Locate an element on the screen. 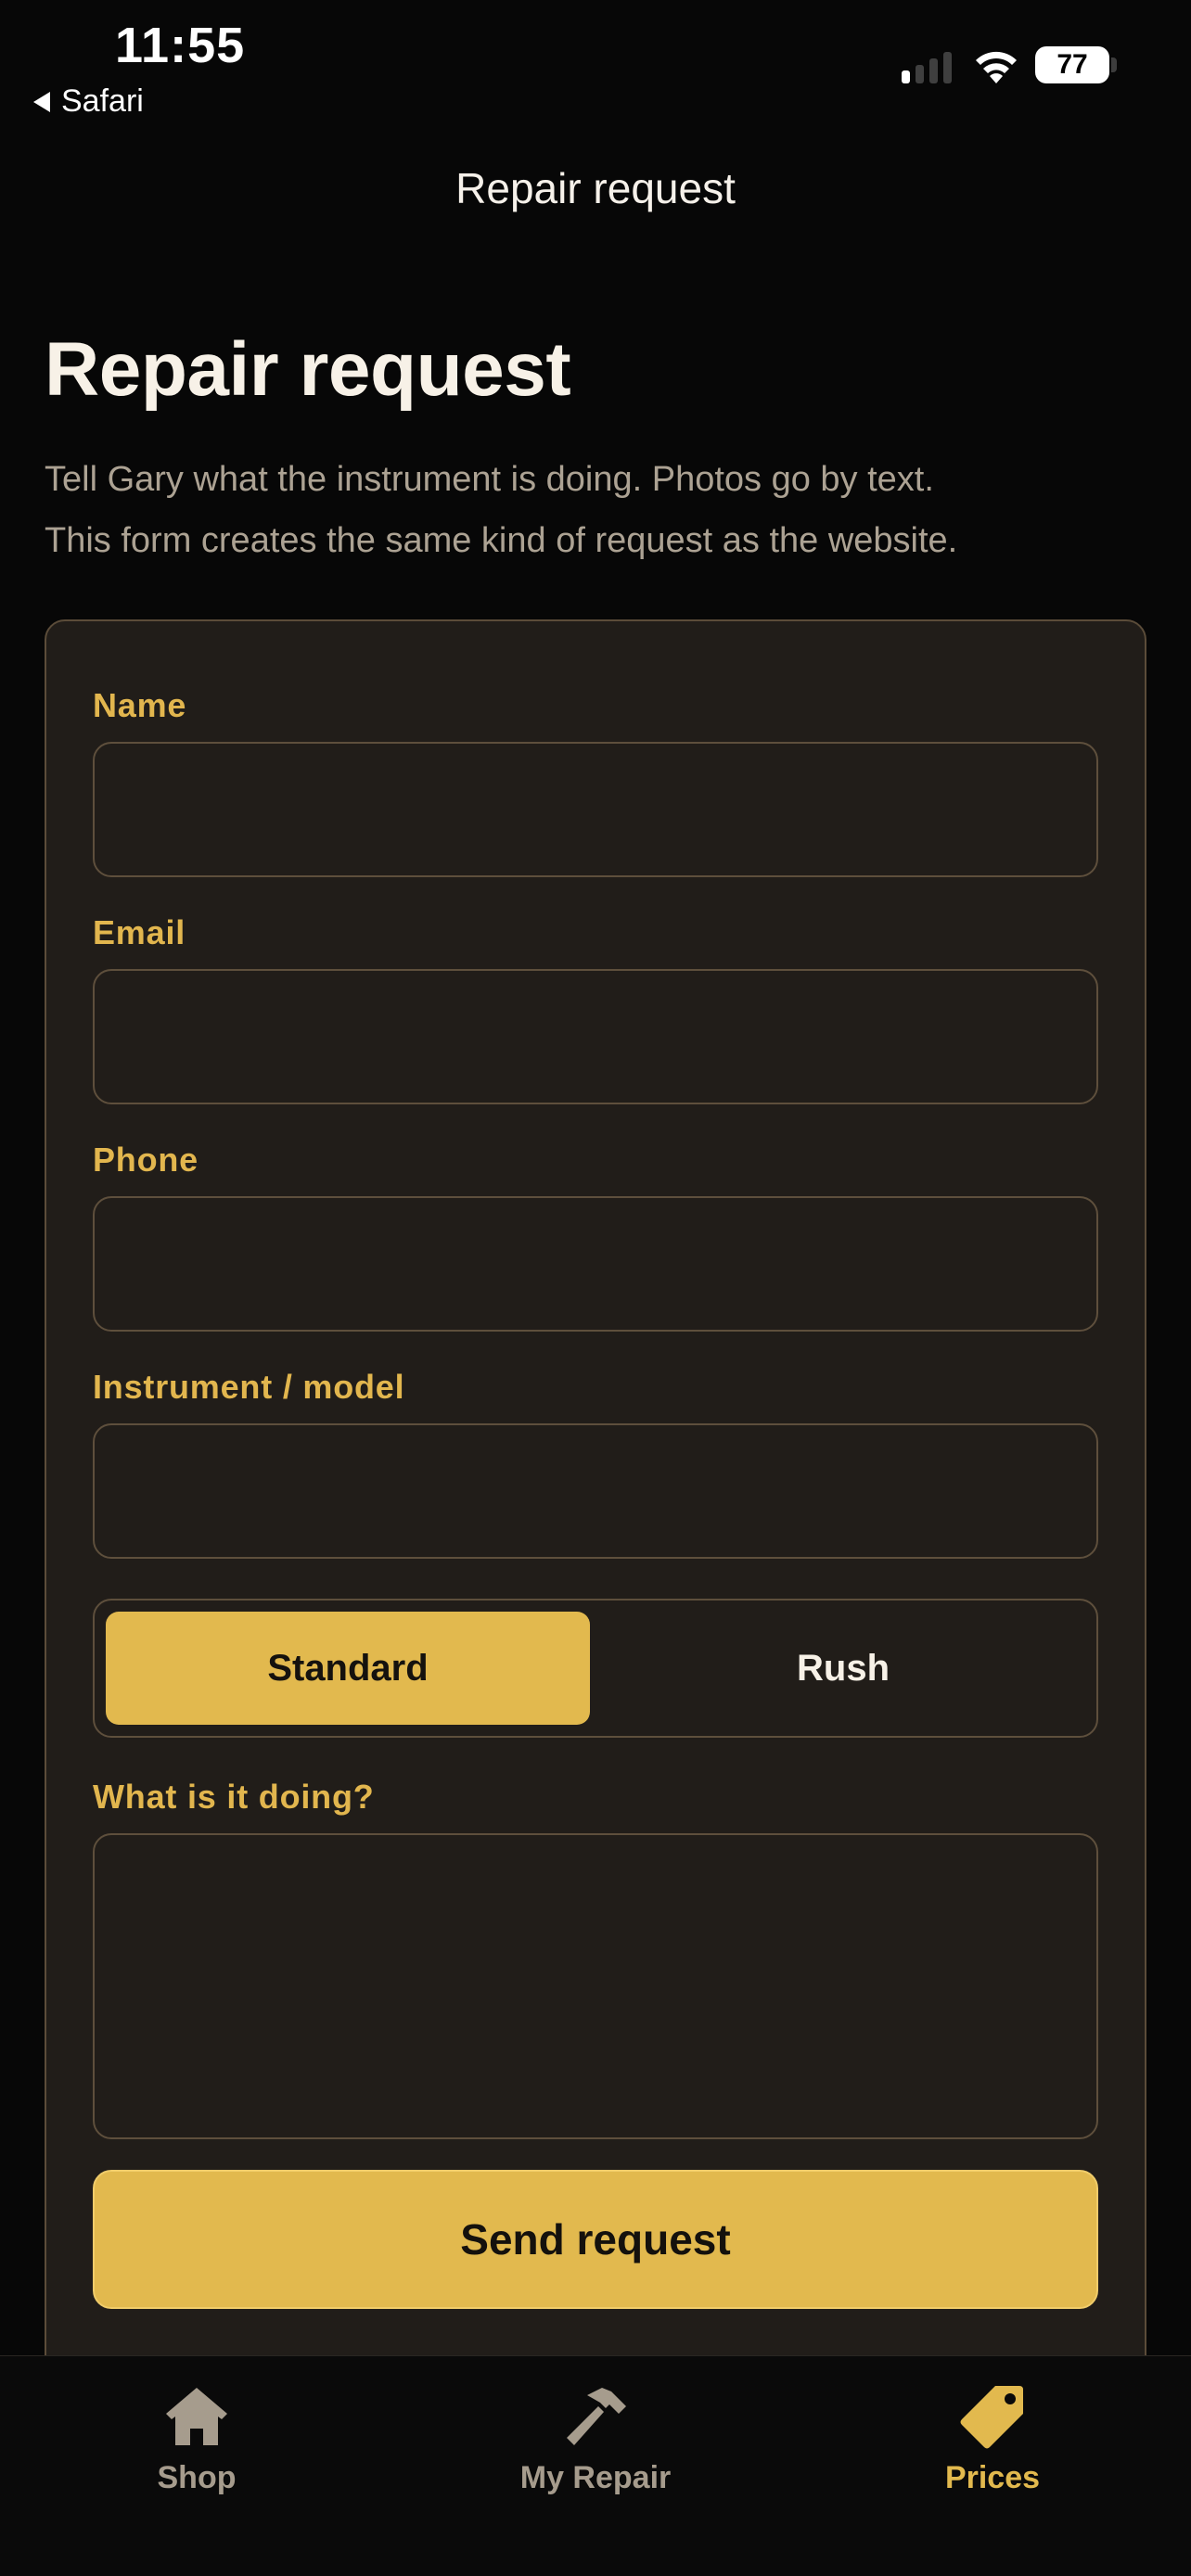  priority-option-rush: Rush is located at coordinates (843, 1668).